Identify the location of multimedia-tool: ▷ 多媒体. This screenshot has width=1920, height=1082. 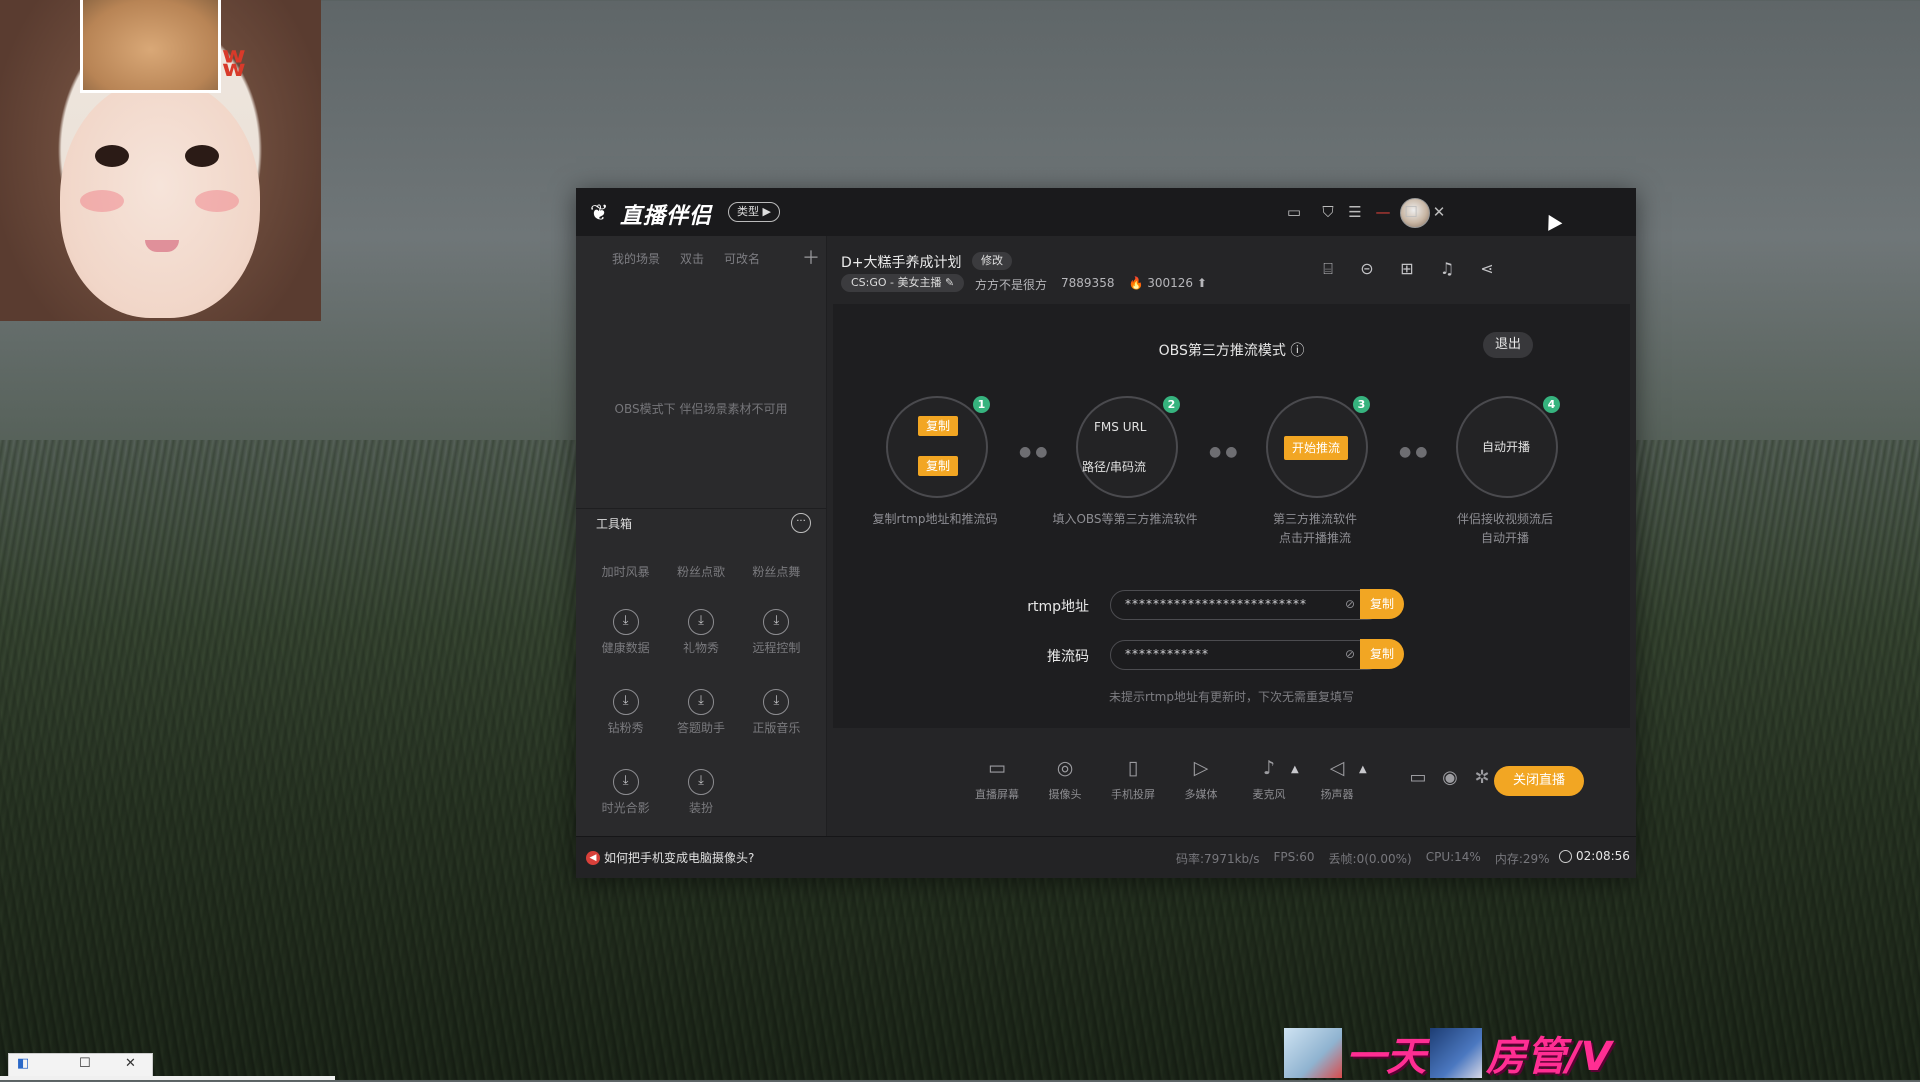
(1201, 779).